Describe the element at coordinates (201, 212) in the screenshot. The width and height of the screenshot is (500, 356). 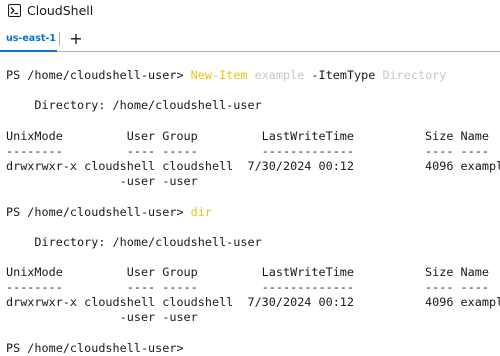
I see `command-name: dir` at that location.